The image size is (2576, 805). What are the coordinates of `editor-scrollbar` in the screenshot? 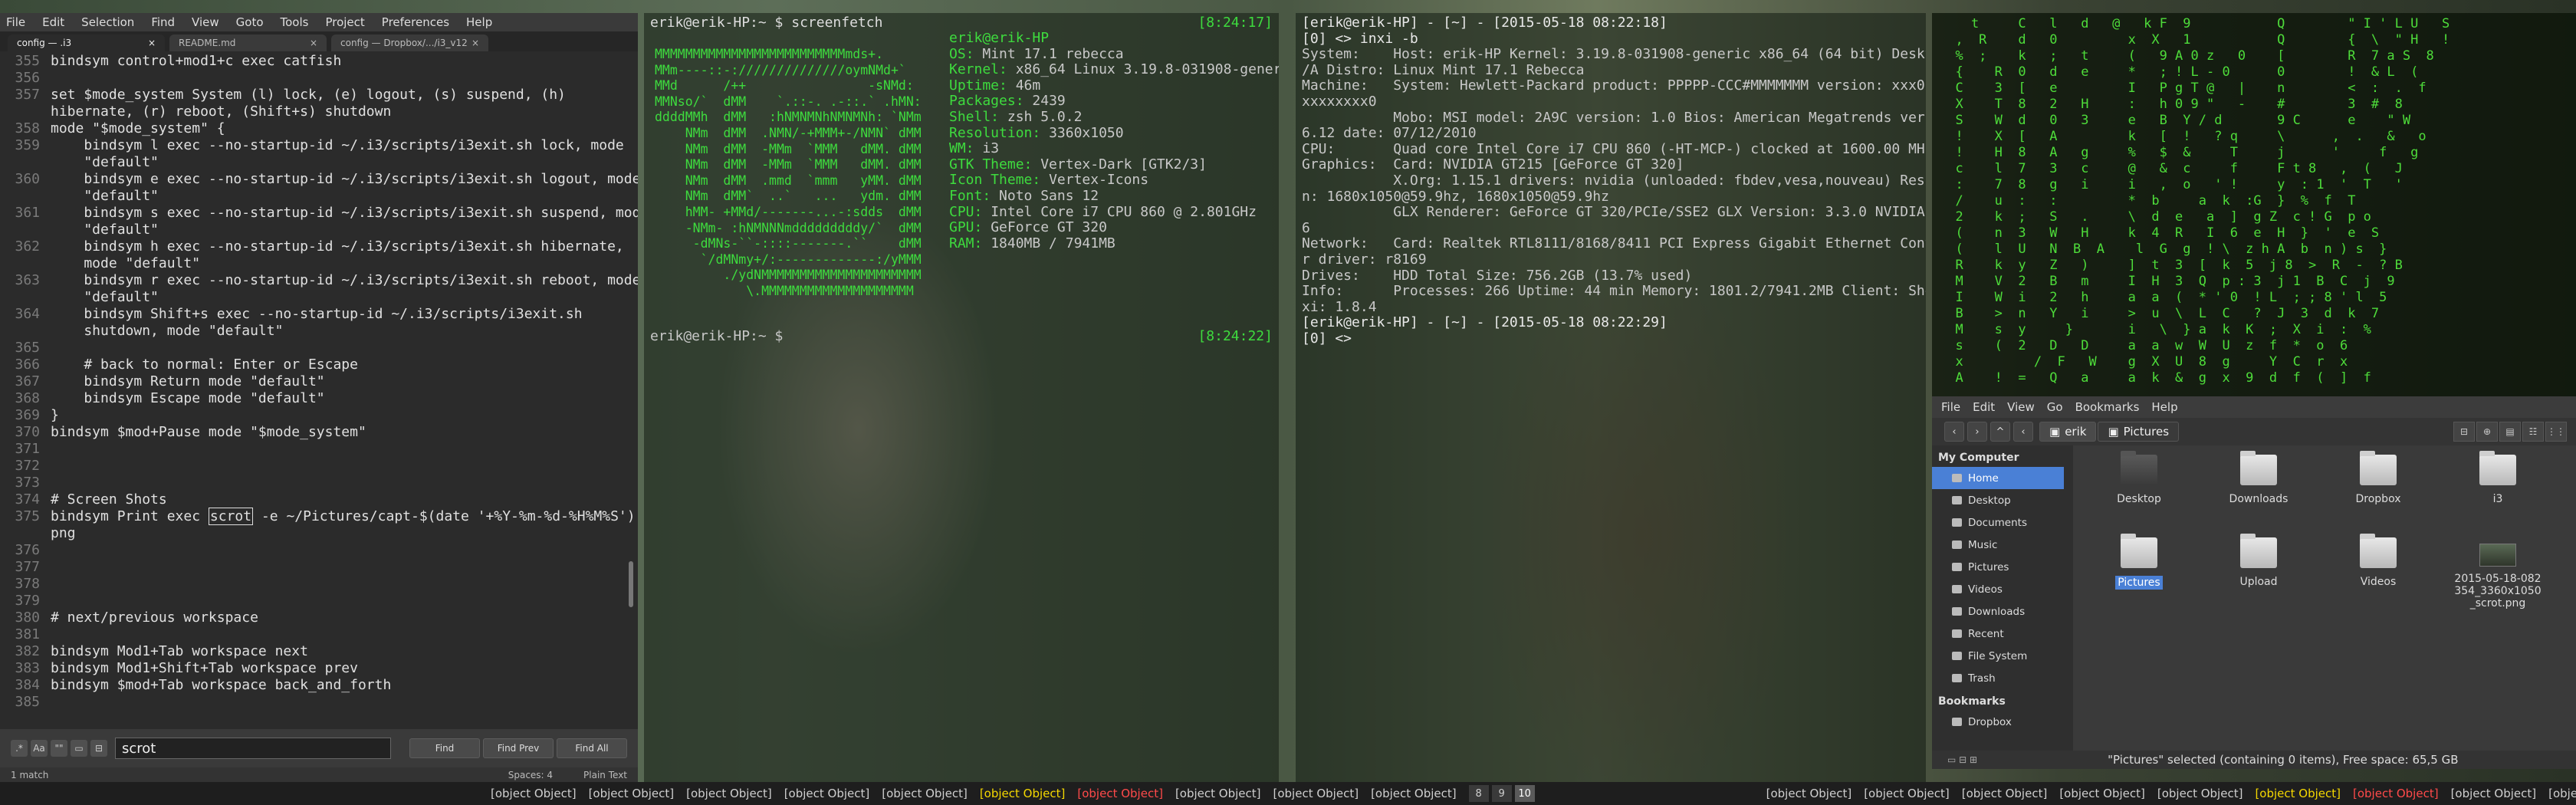 It's located at (631, 584).